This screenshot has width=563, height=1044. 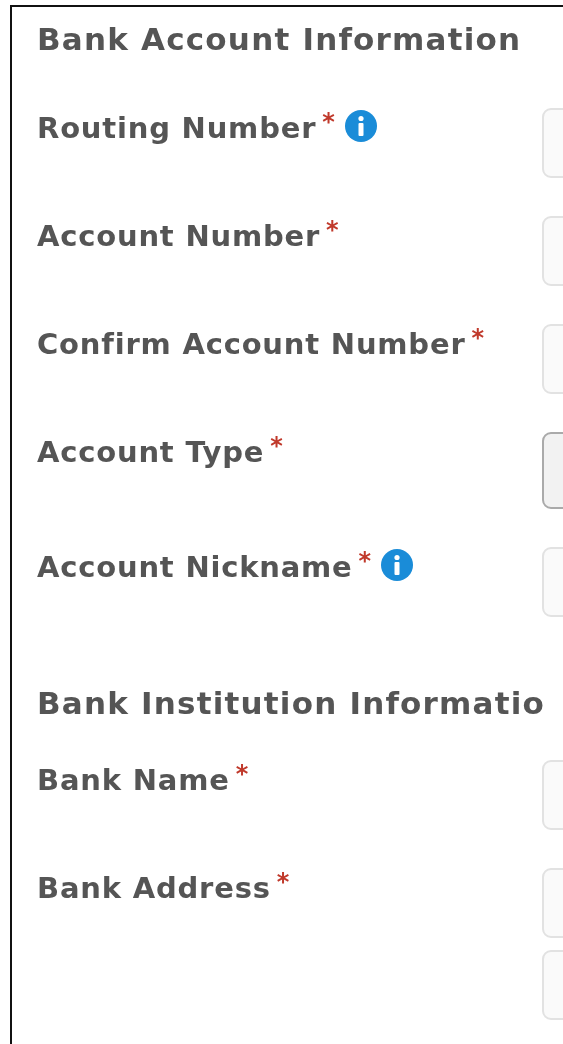 I want to click on field-label: Bank Address, so click(x=154, y=888).